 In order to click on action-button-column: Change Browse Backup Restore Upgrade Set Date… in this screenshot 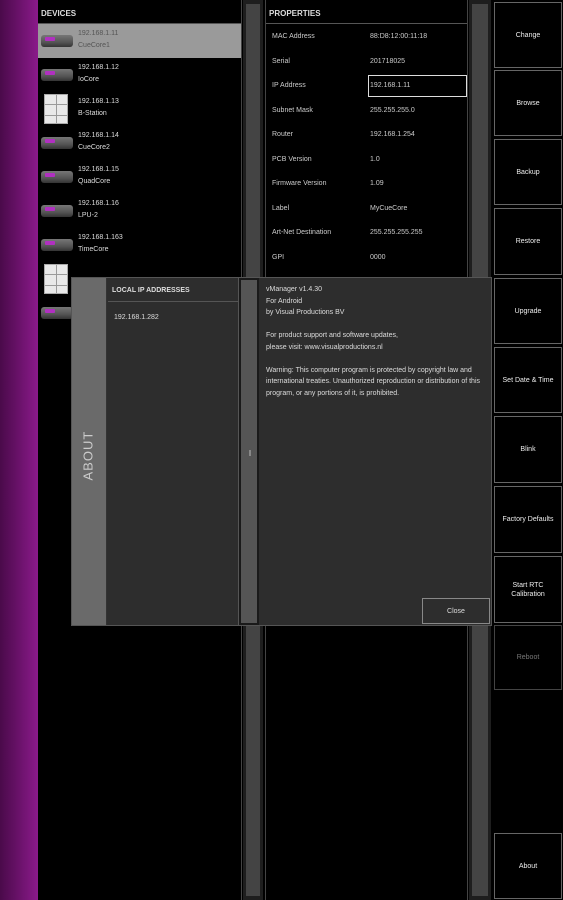, I will do `click(527, 450)`.